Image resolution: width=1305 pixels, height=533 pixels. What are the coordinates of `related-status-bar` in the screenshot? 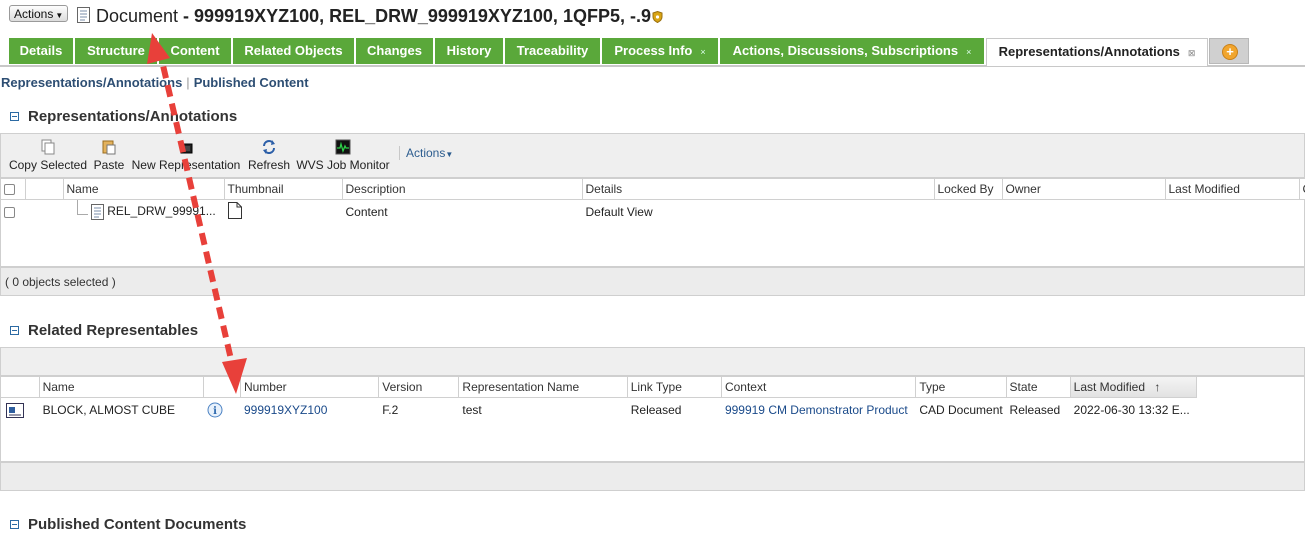 It's located at (652, 476).